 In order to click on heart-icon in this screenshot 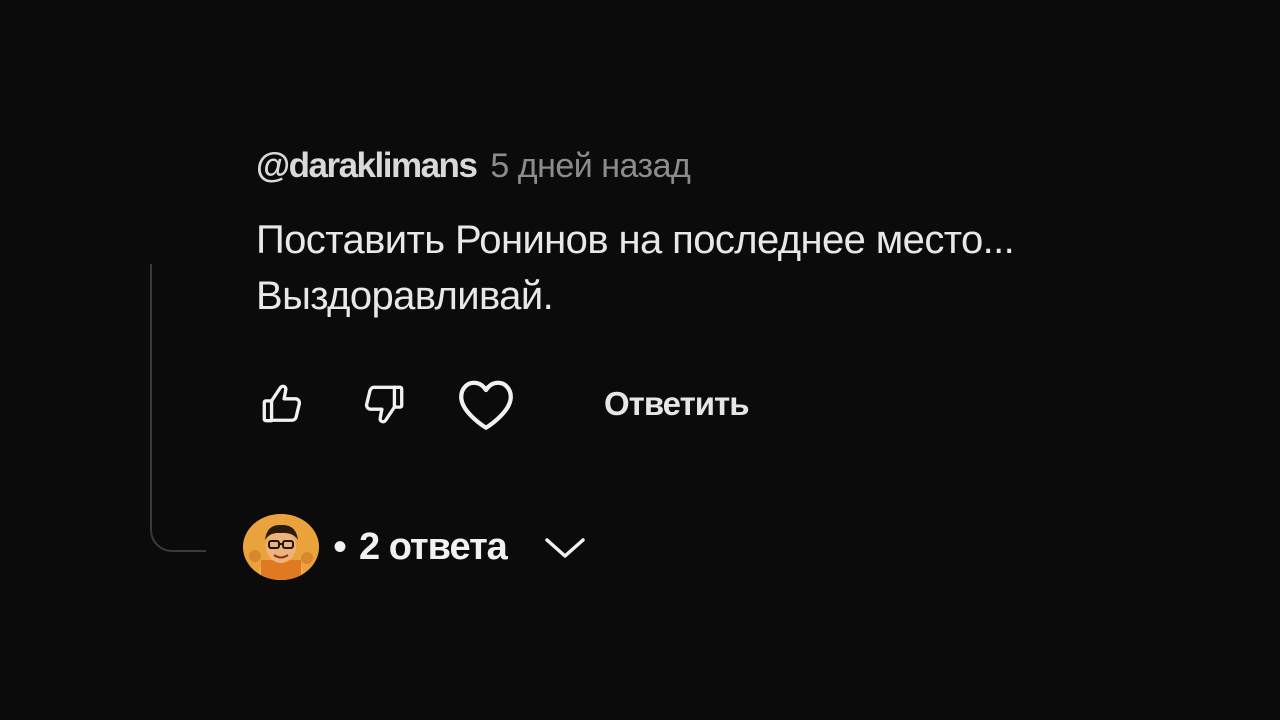, I will do `click(486, 405)`.